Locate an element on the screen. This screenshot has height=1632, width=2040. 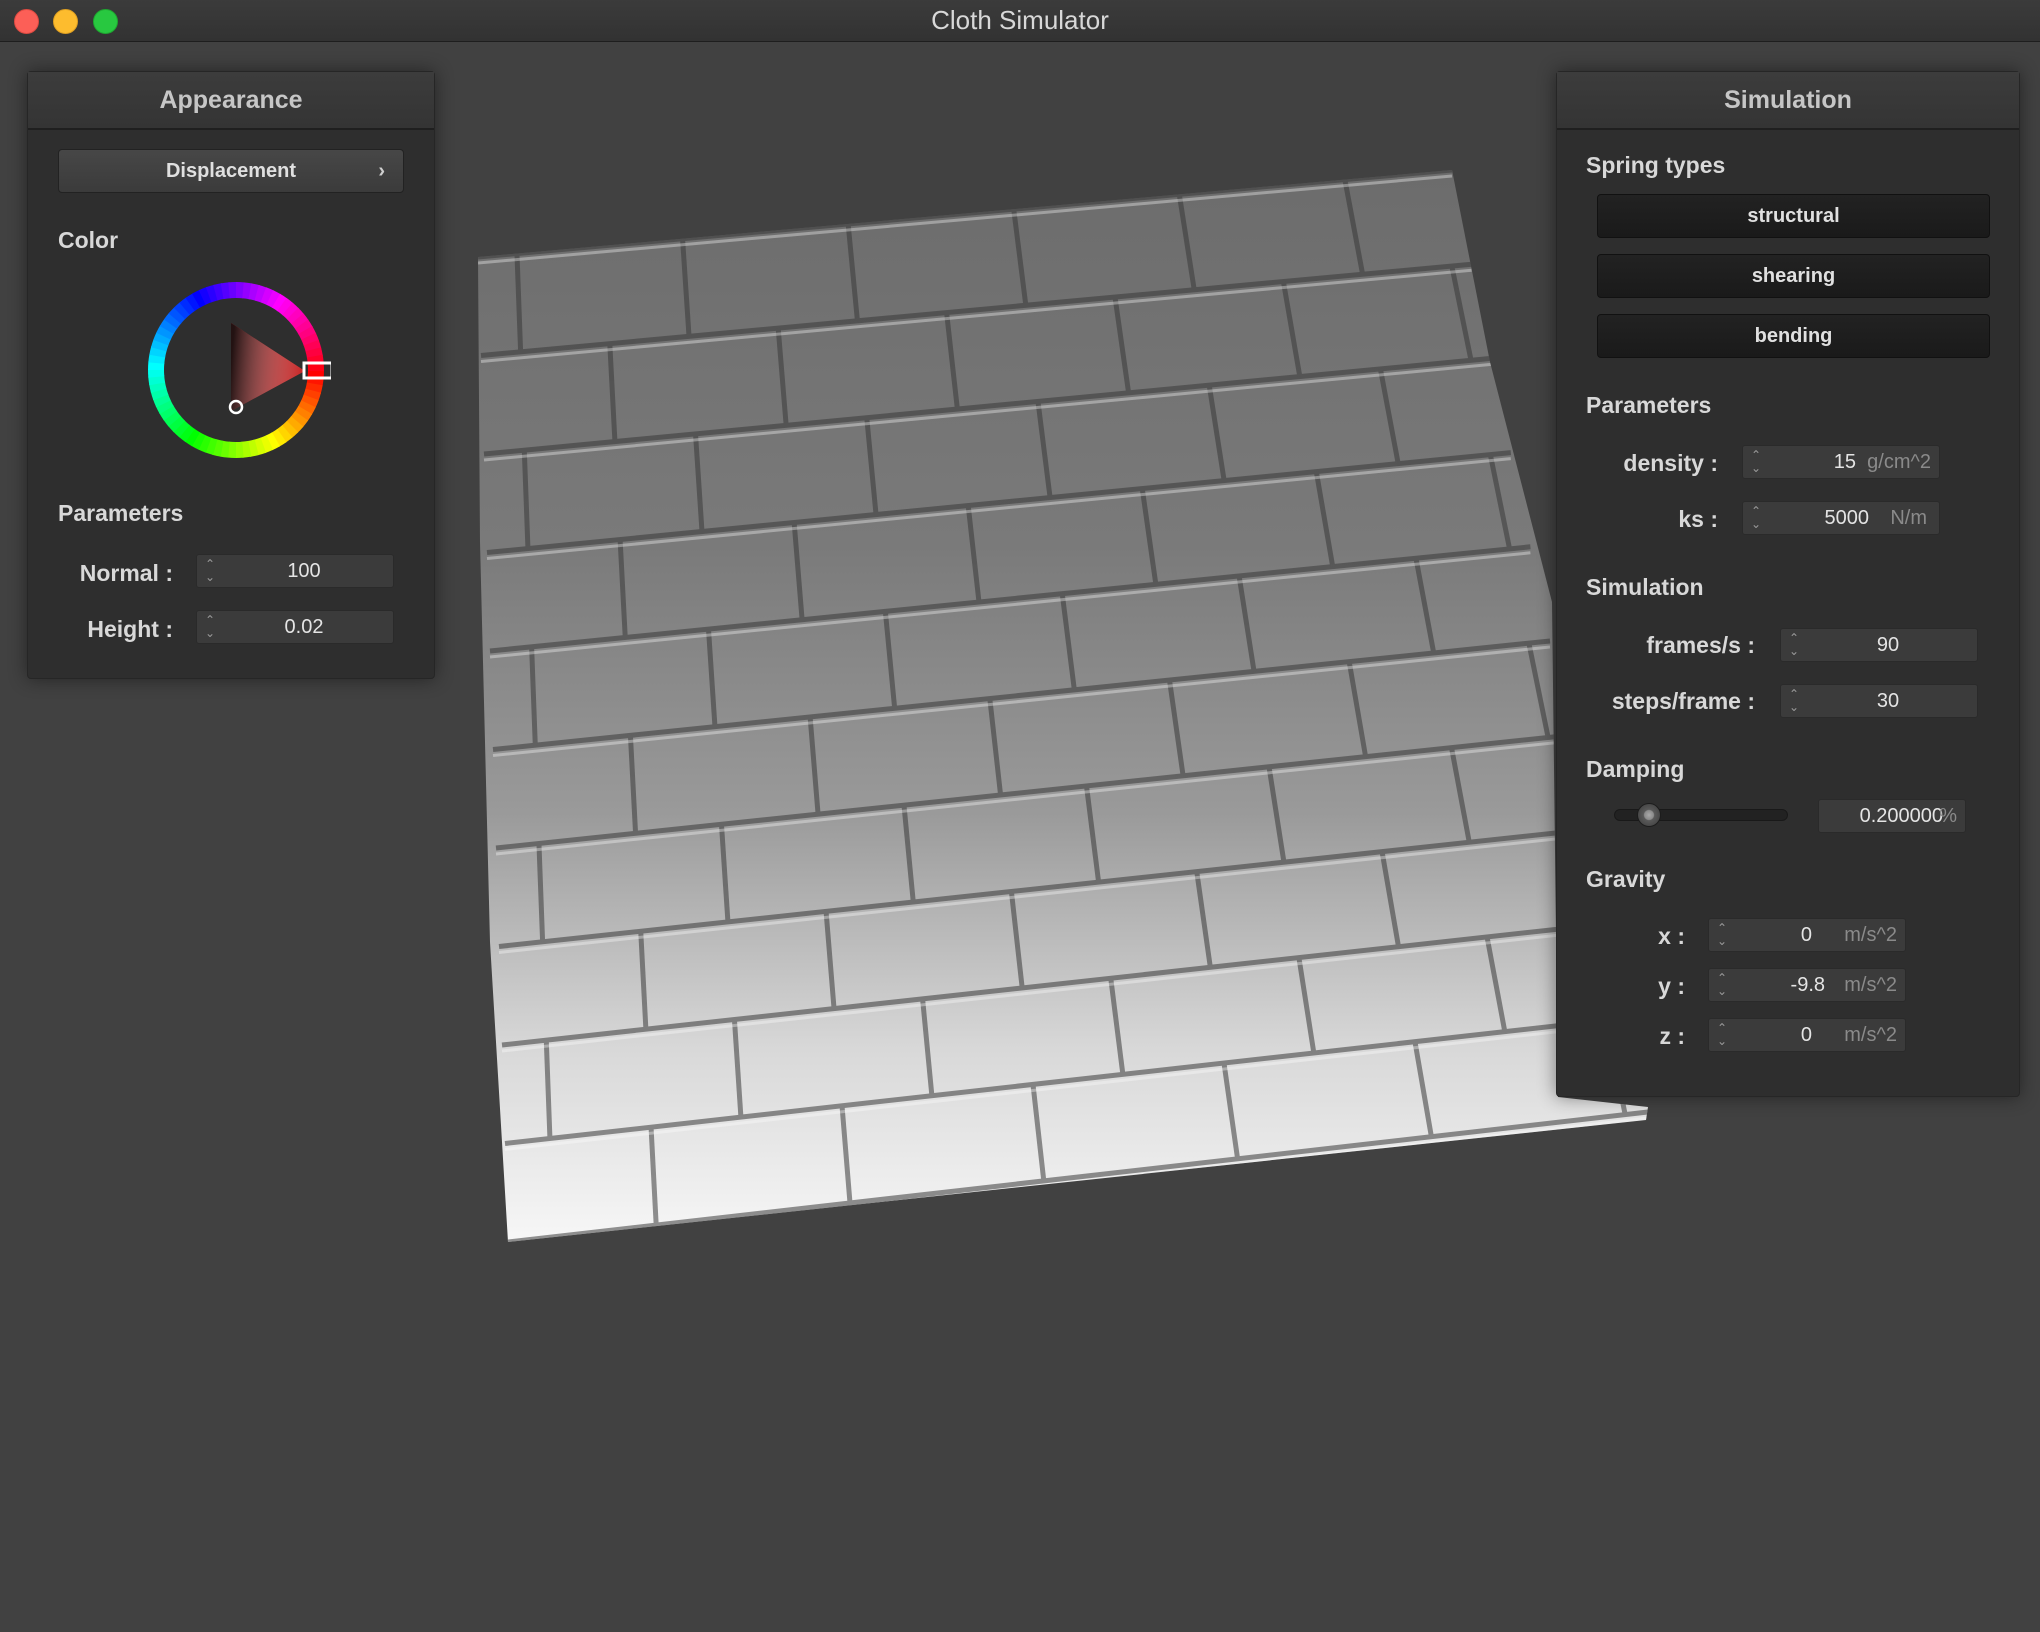
structural-button: structural is located at coordinates (1793, 216).